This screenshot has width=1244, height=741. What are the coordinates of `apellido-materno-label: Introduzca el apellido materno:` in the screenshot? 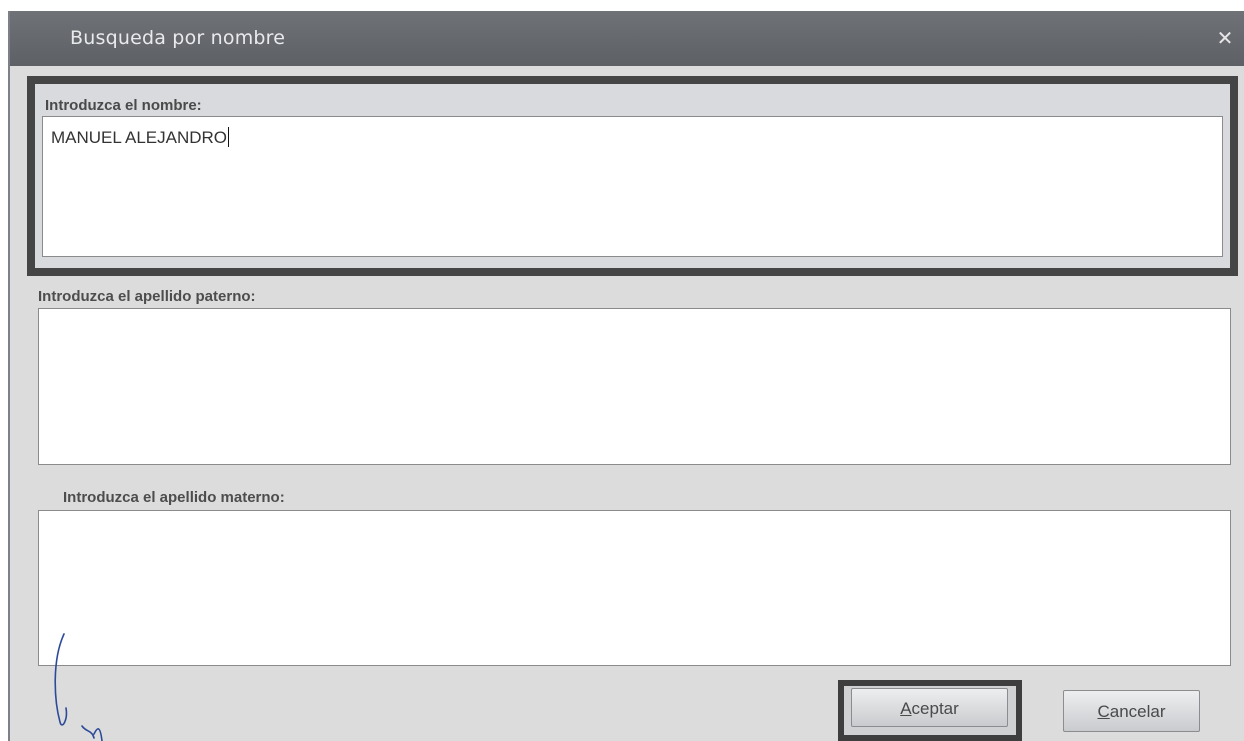 It's located at (174, 497).